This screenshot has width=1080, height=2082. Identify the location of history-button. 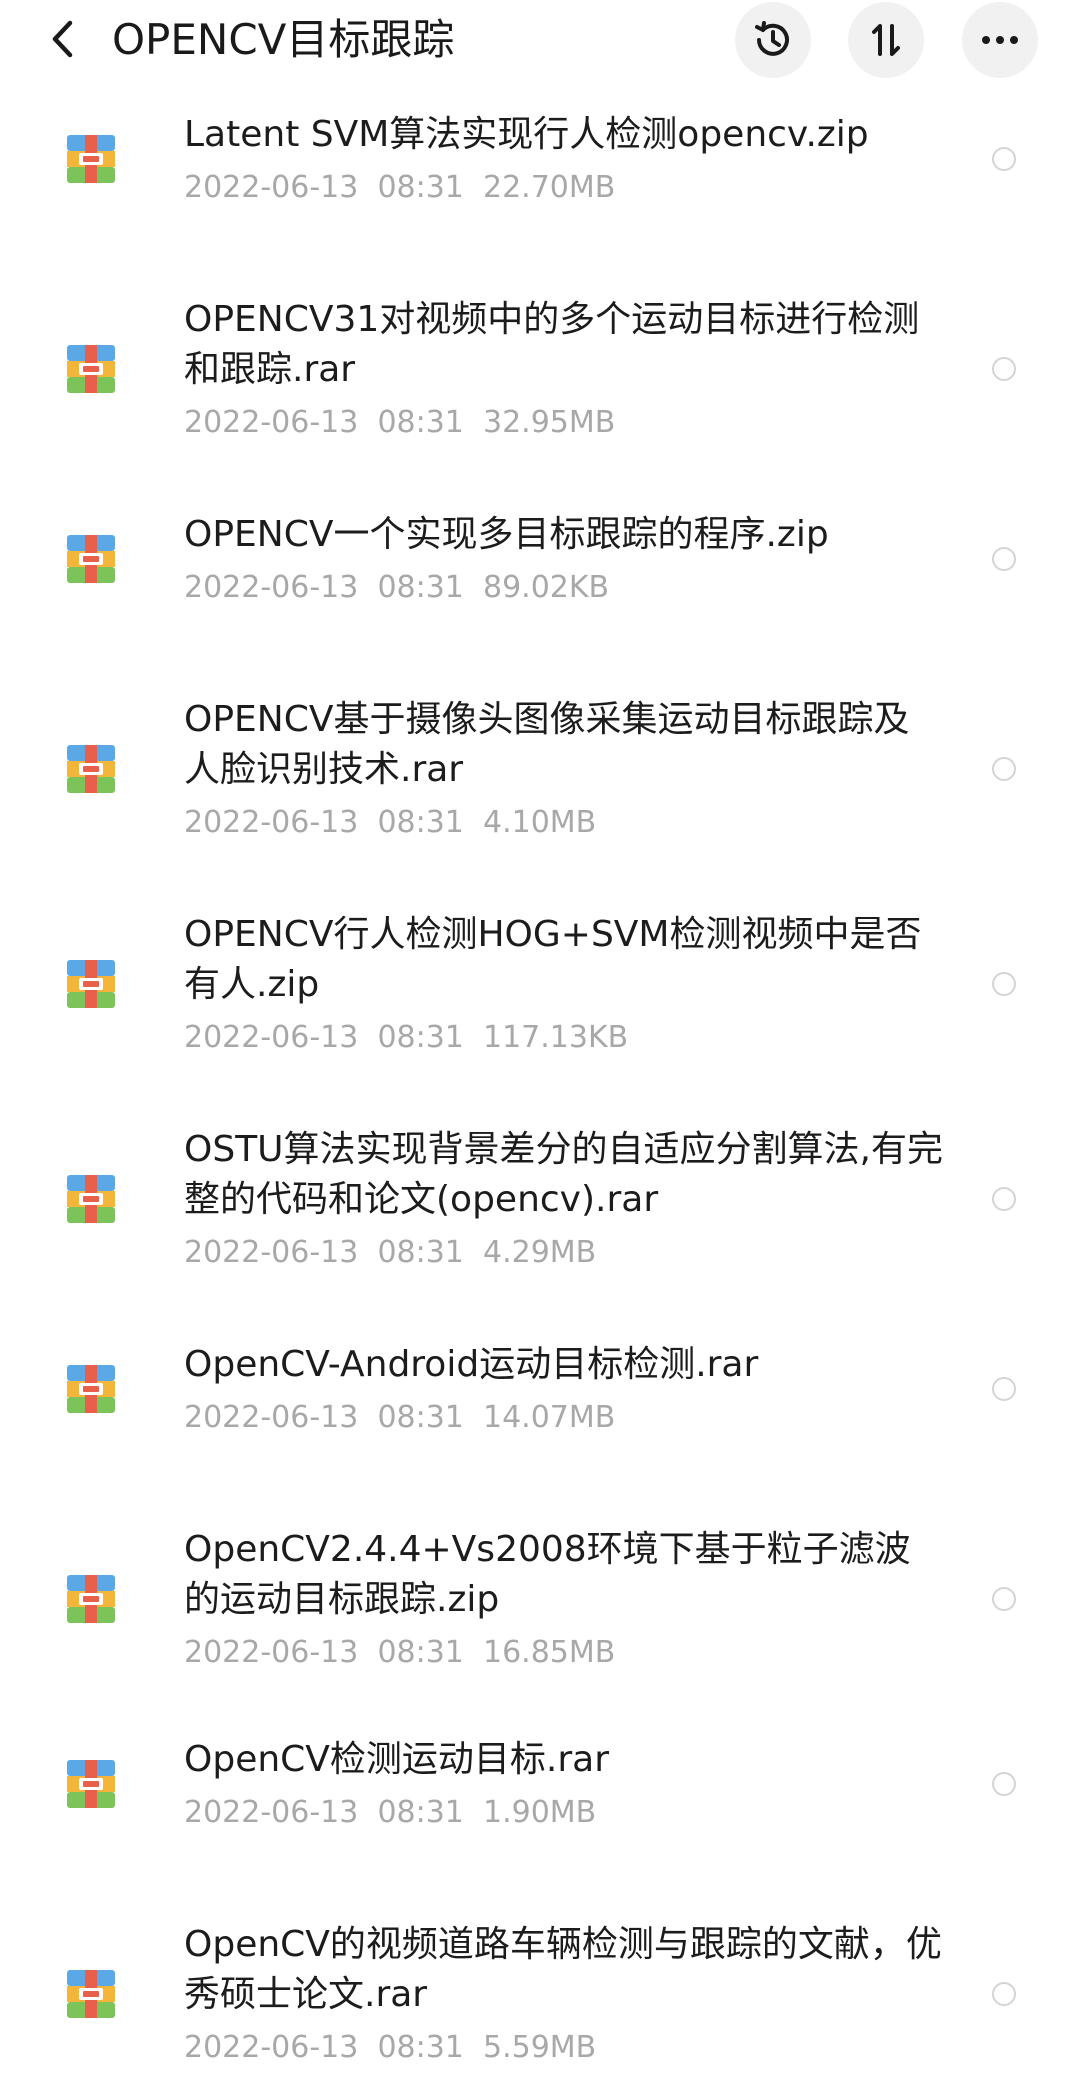
(773, 40).